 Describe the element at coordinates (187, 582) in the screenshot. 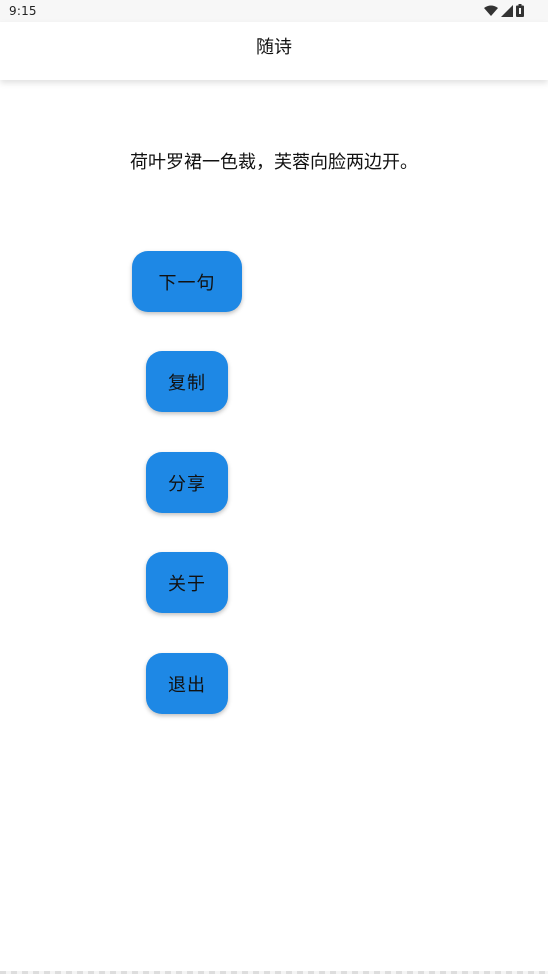

I see `about-button: 关于` at that location.